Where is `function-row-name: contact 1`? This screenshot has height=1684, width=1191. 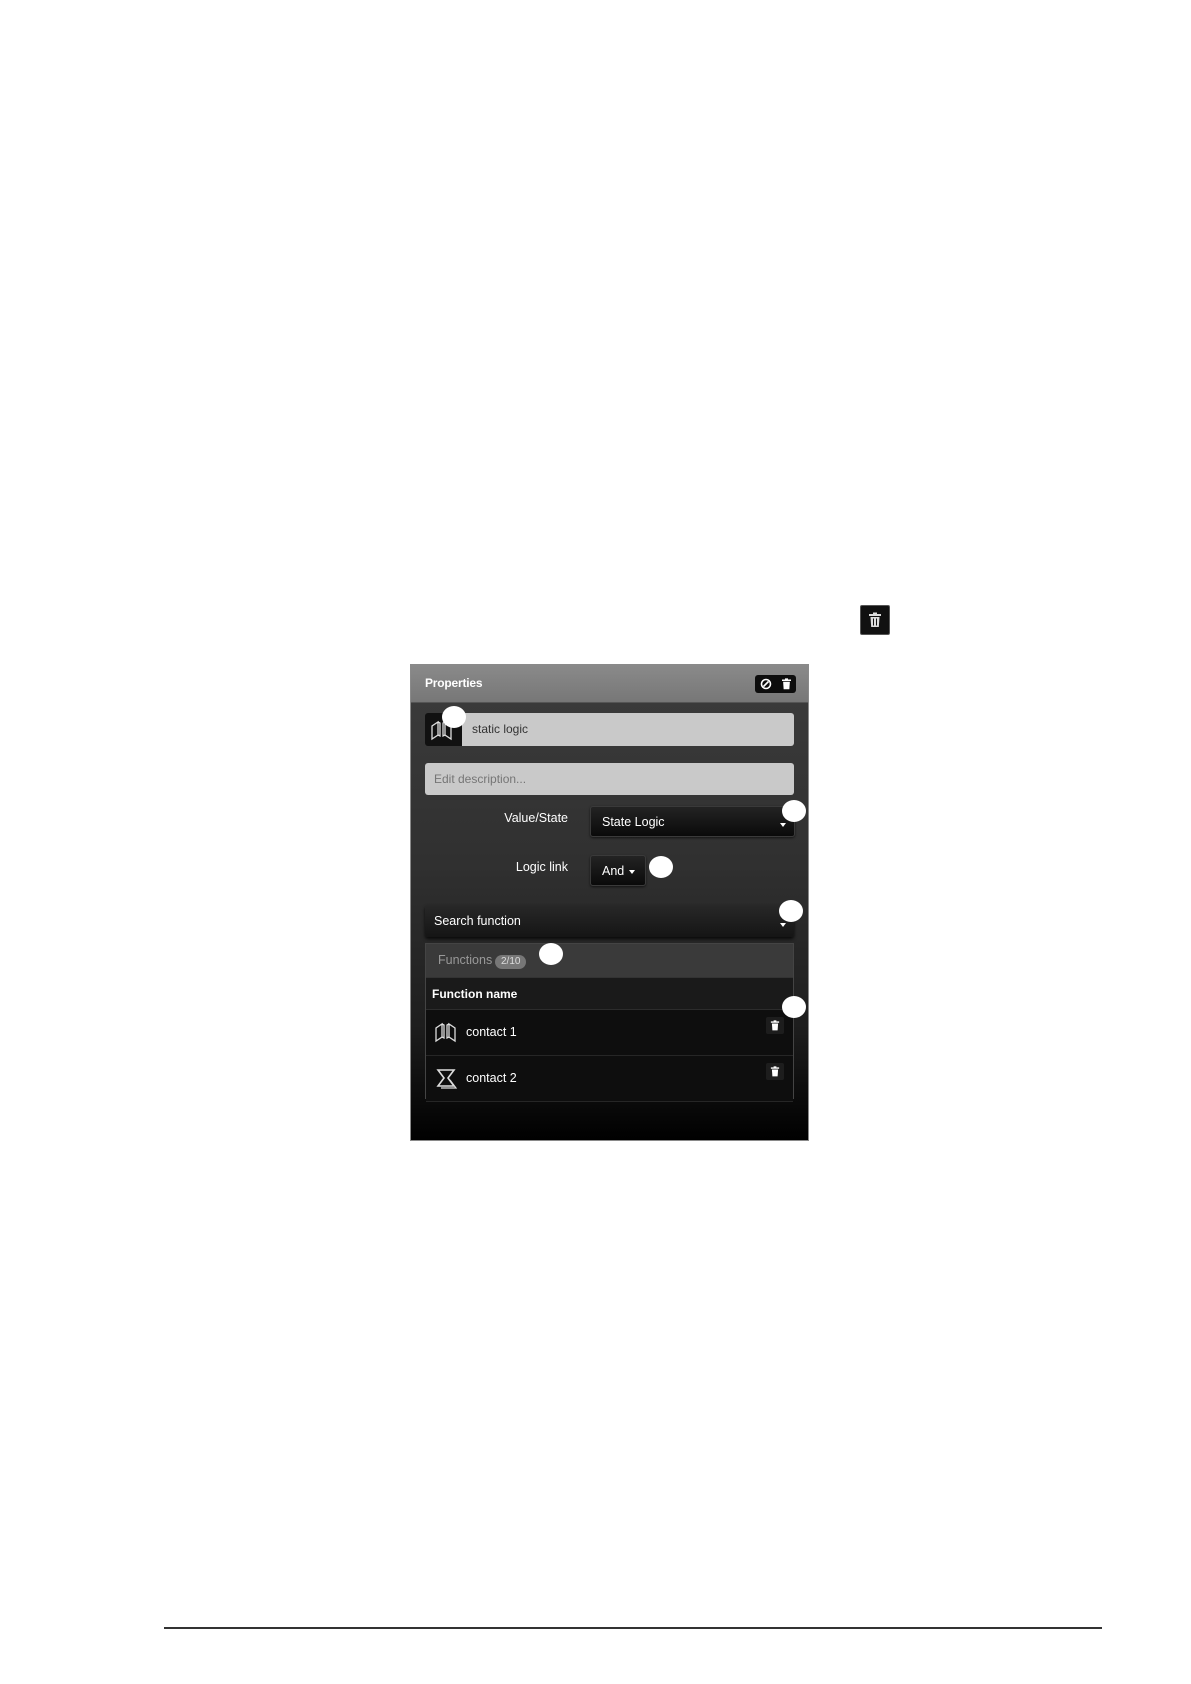
function-row-name: contact 1 is located at coordinates (491, 1032).